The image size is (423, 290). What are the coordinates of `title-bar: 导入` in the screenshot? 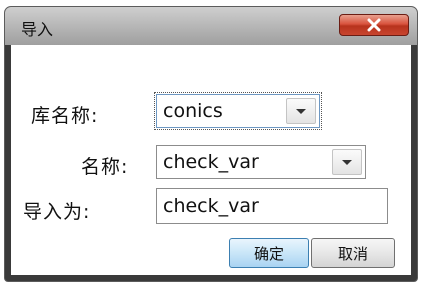 It's located at (211, 26).